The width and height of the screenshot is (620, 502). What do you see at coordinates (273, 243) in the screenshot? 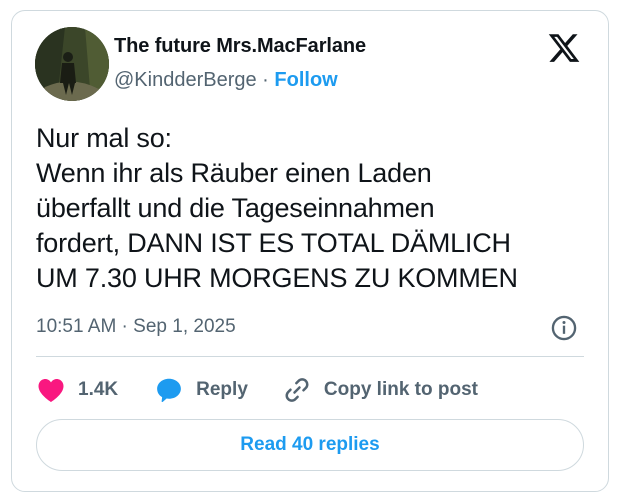
I see `tweet-line: fordert, DANN IST ES TOTAL DÄMLICH` at bounding box center [273, 243].